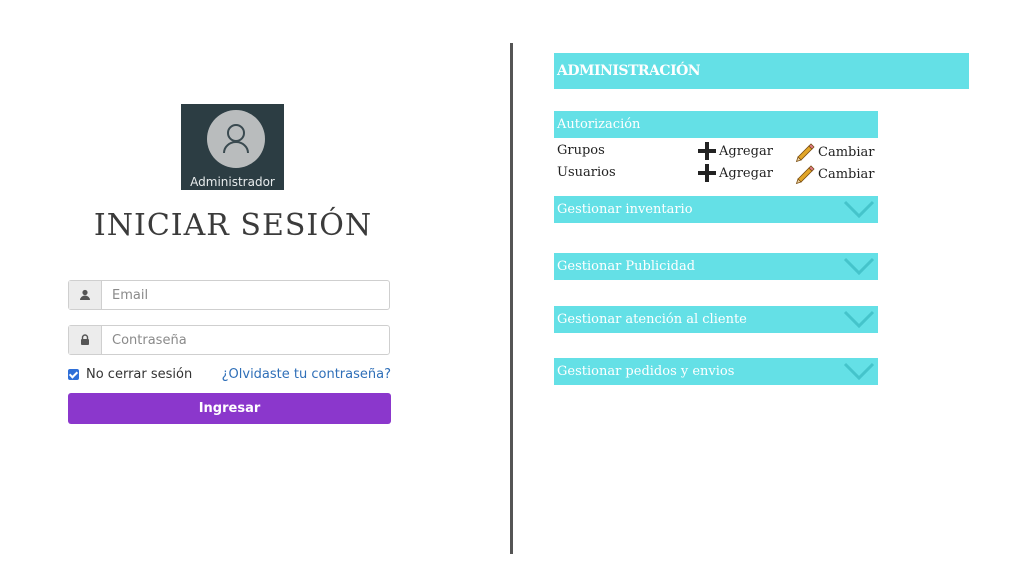 The height and width of the screenshot is (568, 1022). I want to click on users-change-link: Cambiar, so click(834, 174).